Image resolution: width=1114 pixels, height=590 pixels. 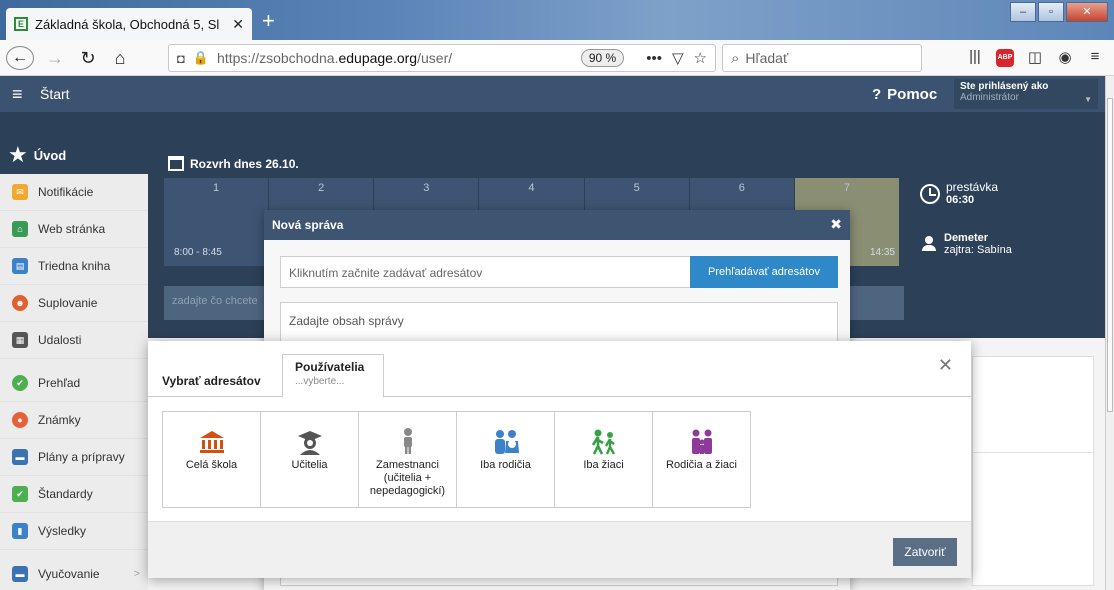 I want to click on sidebar-item-label: Plány a prípravy, so click(x=81, y=457).